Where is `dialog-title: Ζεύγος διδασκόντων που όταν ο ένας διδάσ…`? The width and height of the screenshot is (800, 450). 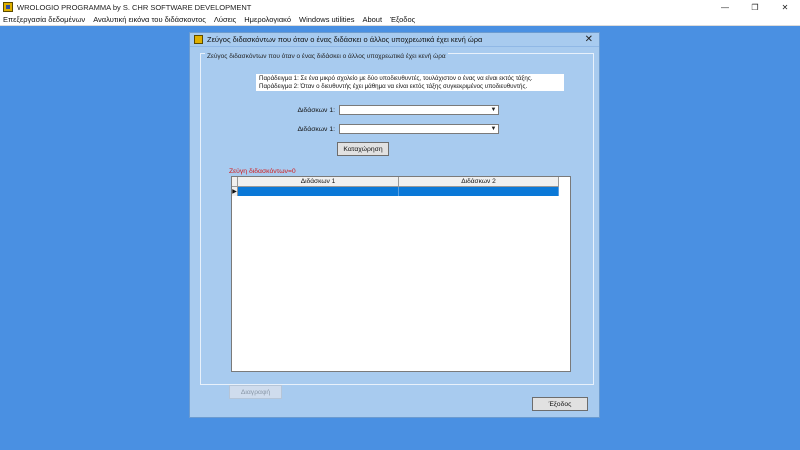 dialog-title: Ζεύγος διδασκόντων που όταν ο ένας διδάσ… is located at coordinates (345, 39).